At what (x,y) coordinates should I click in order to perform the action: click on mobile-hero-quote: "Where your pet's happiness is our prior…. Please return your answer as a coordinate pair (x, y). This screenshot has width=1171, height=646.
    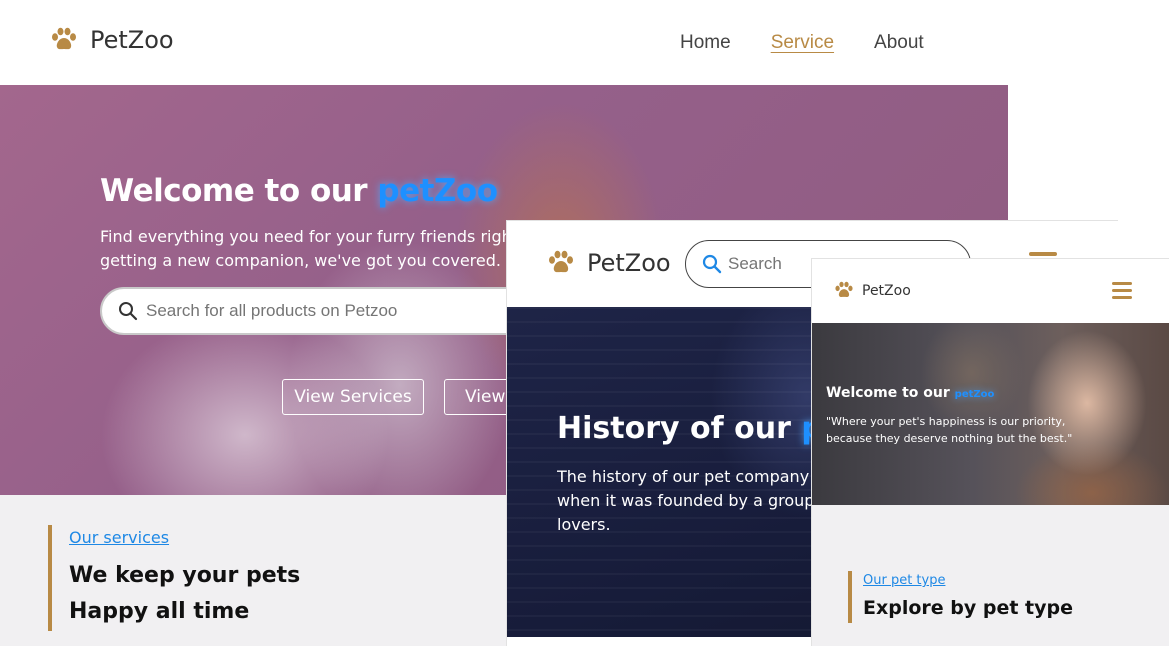
    Looking at the image, I should click on (949, 430).